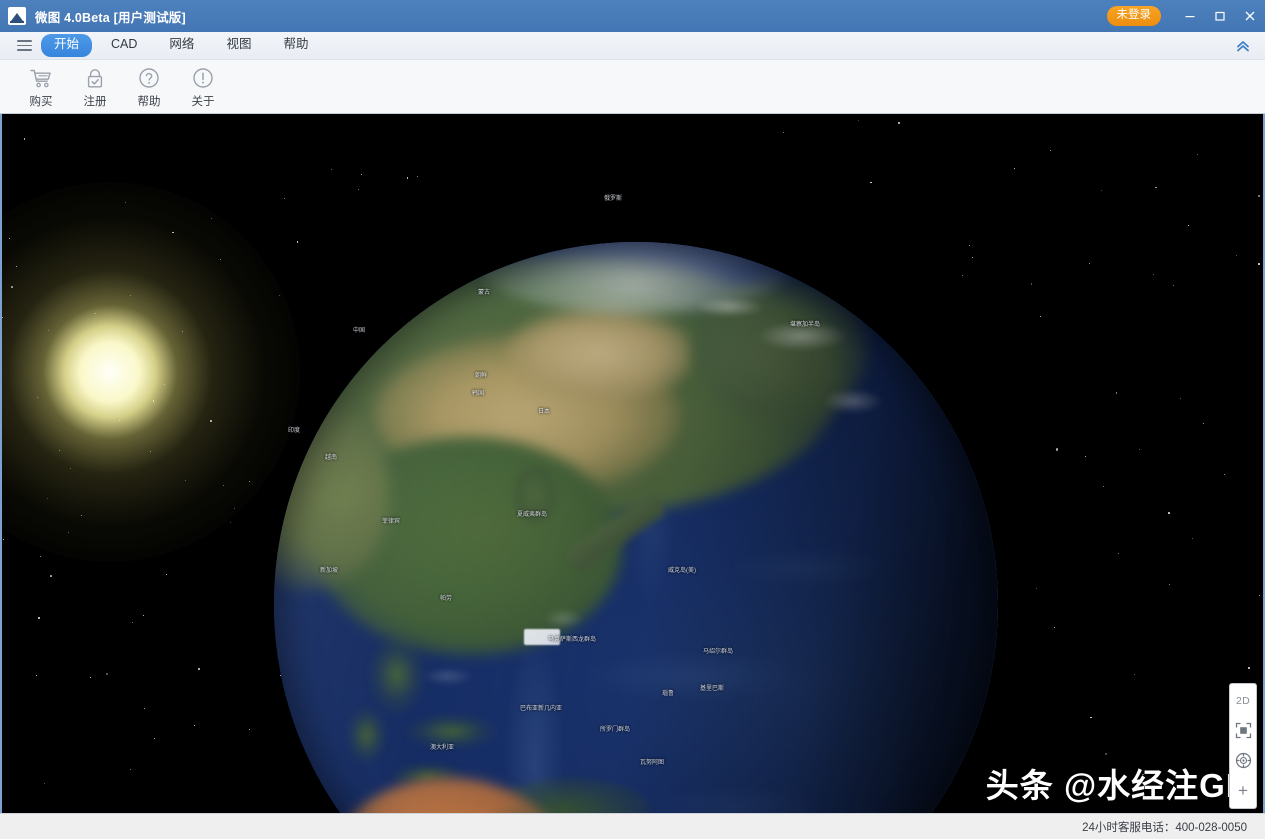 This screenshot has height=839, width=1265. What do you see at coordinates (203, 78) in the screenshot?
I see `info-exclamation-circle-icon` at bounding box center [203, 78].